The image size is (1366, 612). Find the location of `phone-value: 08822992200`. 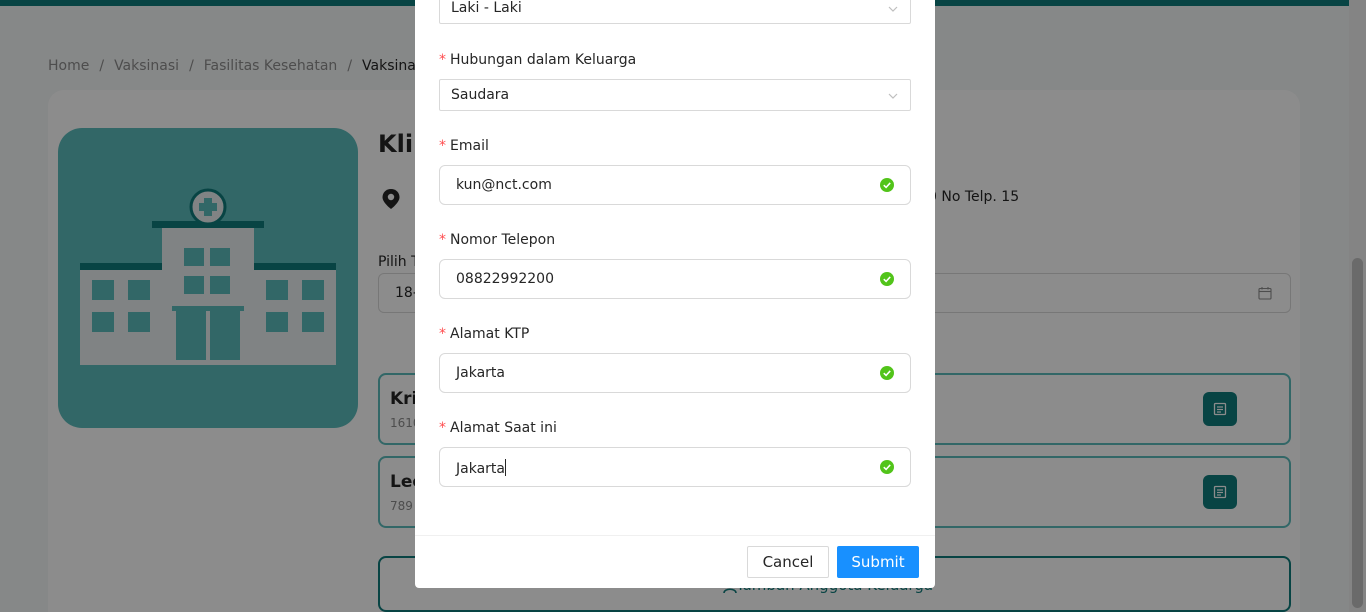

phone-value: 08822992200 is located at coordinates (505, 279).